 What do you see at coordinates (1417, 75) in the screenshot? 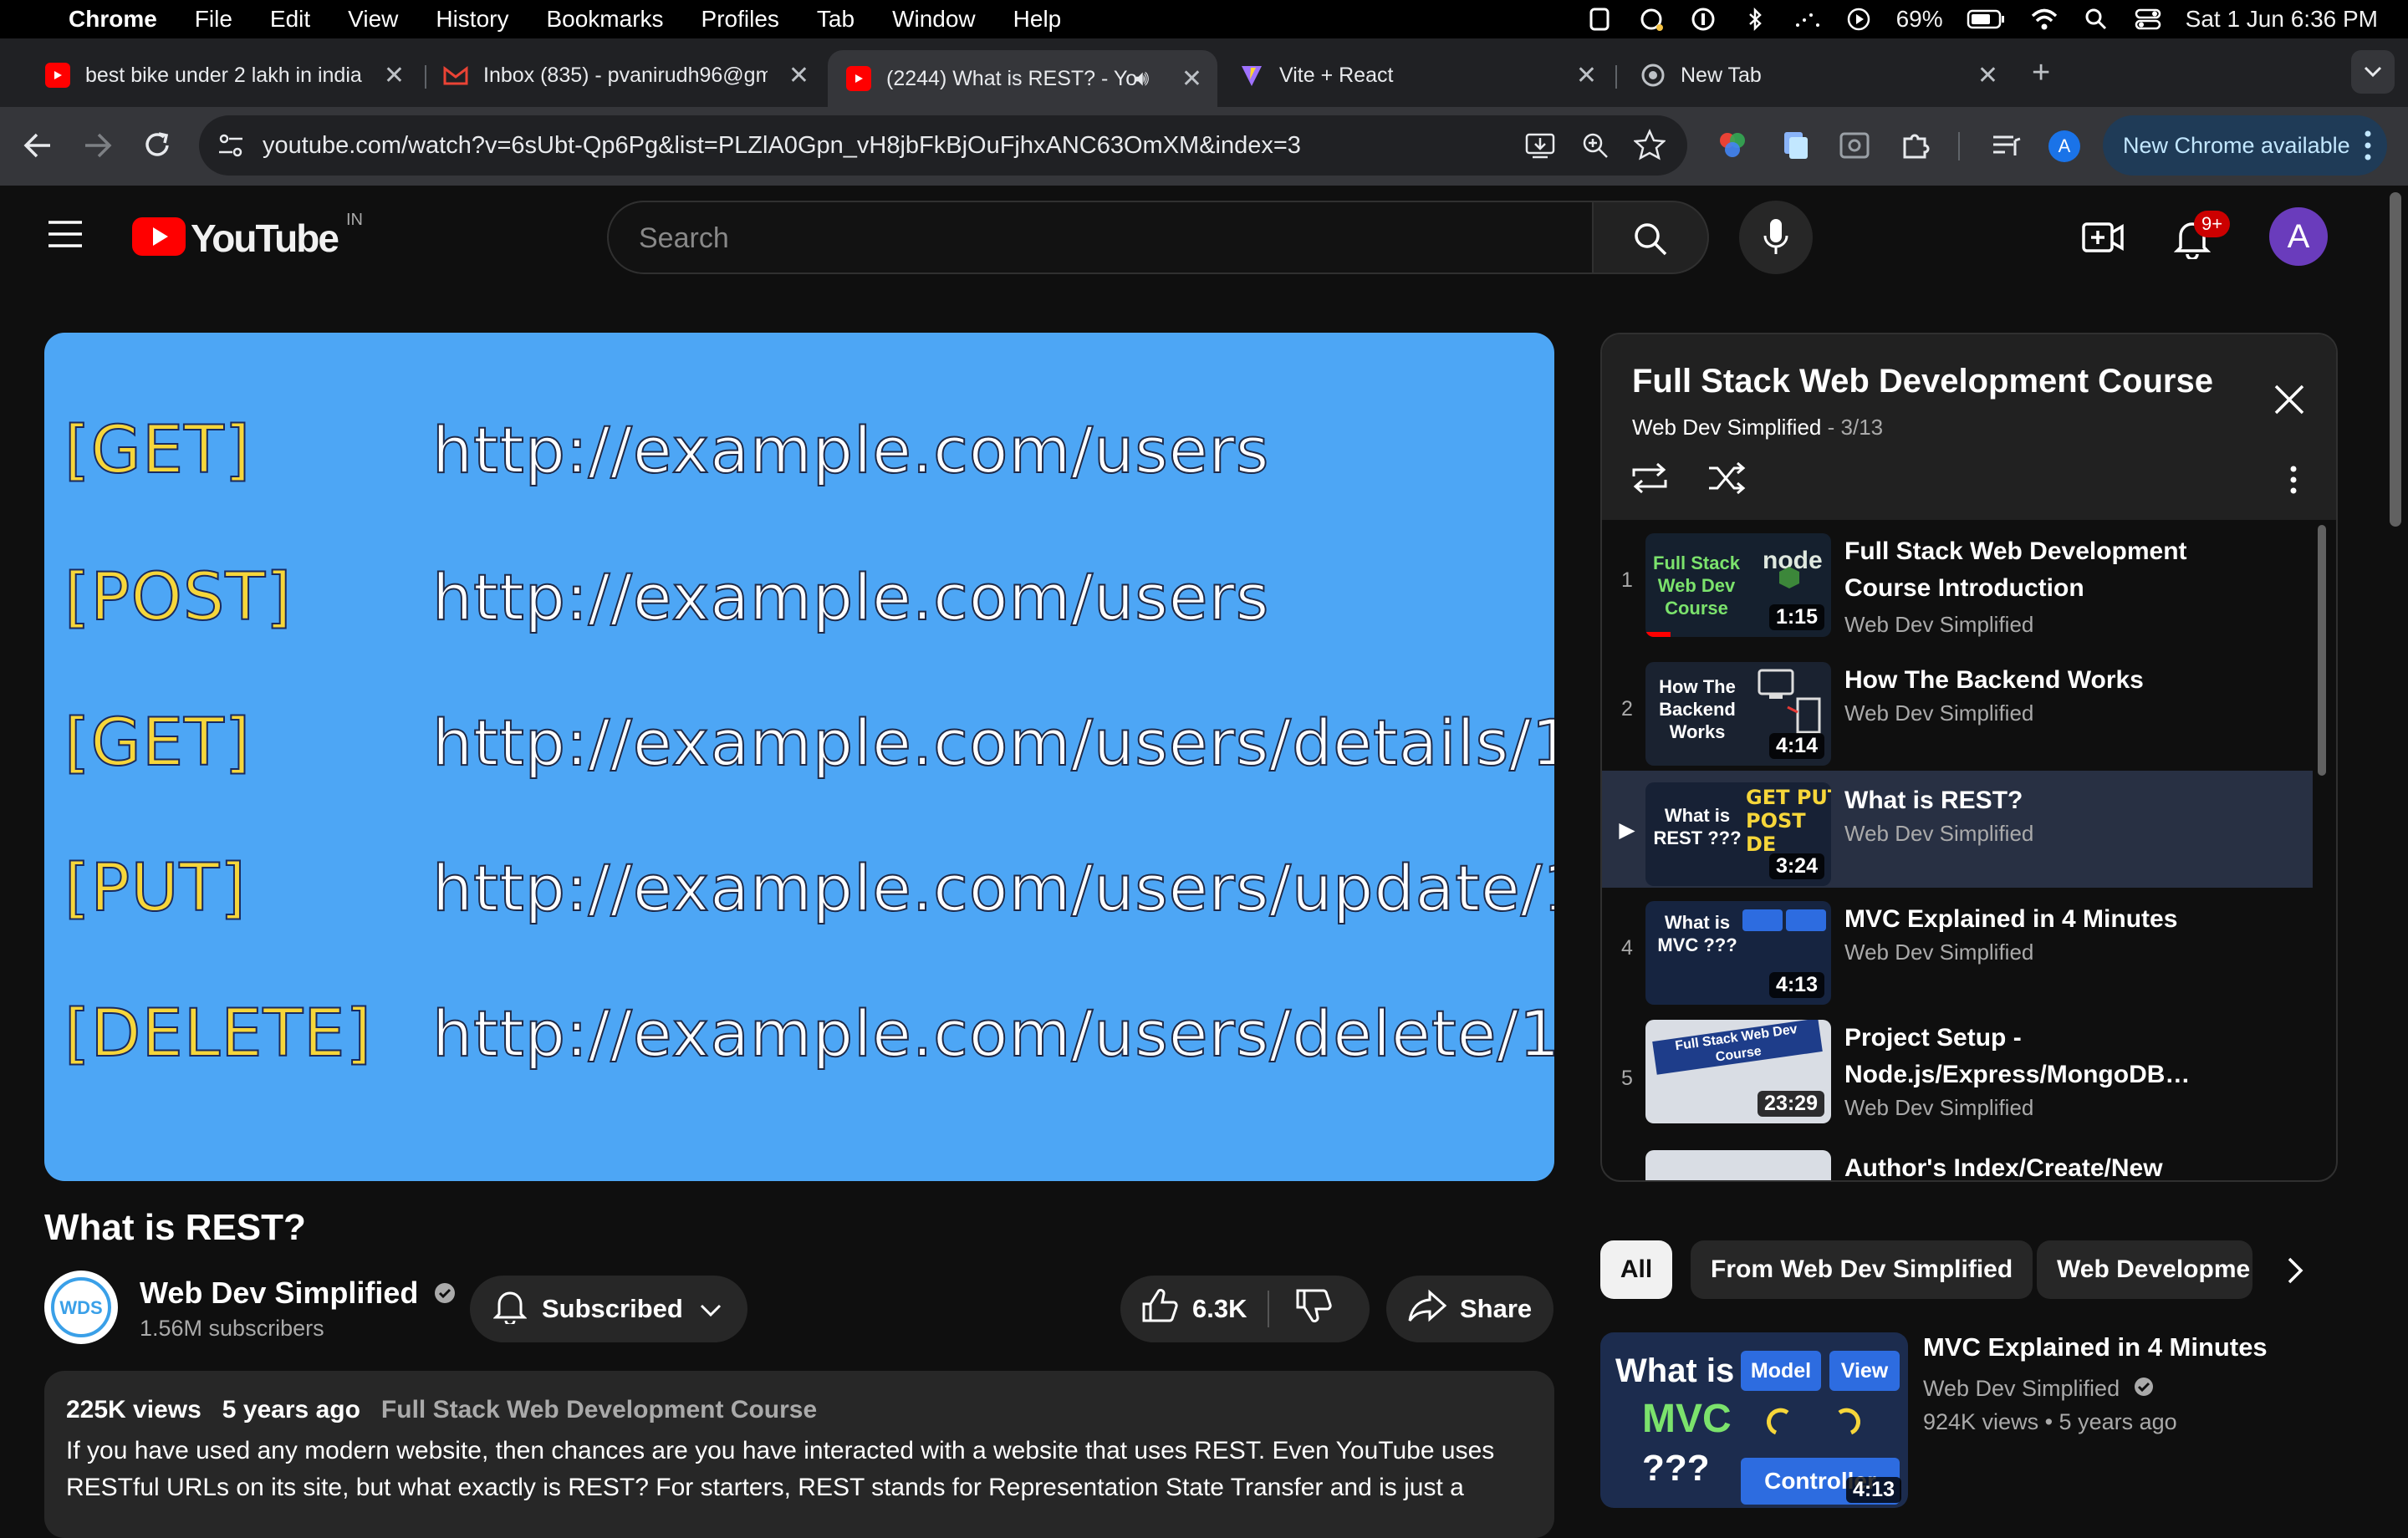
I see `tab-vite-react: Vite + React ✕` at bounding box center [1417, 75].